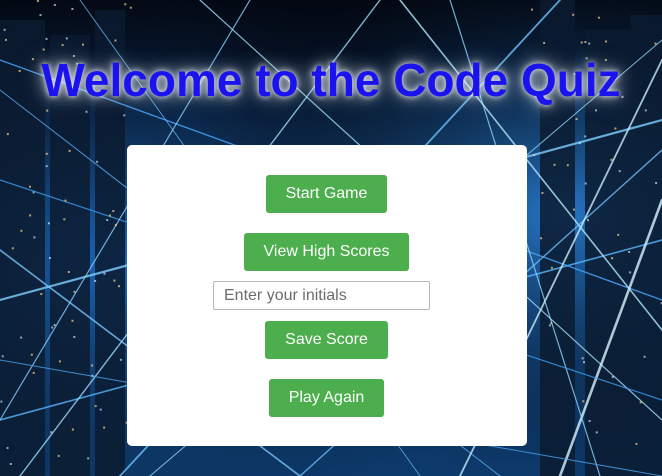 The image size is (662, 476). Describe the element at coordinates (326, 340) in the screenshot. I see `save-score-button: Save Score` at that location.